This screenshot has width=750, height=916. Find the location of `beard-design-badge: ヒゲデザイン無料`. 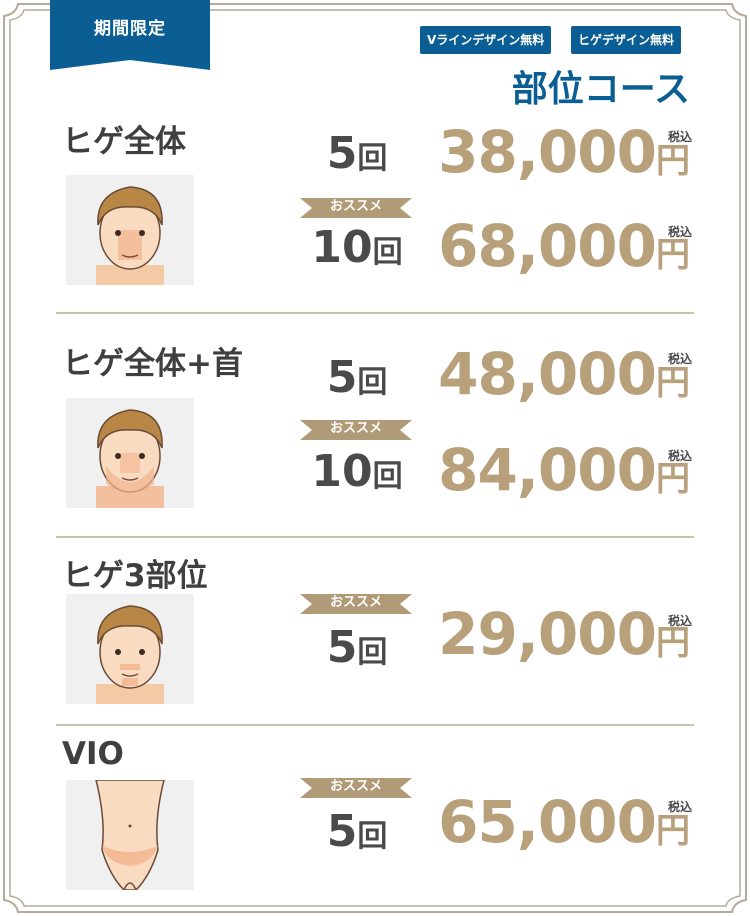

beard-design-badge: ヒゲデザイン無料 is located at coordinates (626, 40).